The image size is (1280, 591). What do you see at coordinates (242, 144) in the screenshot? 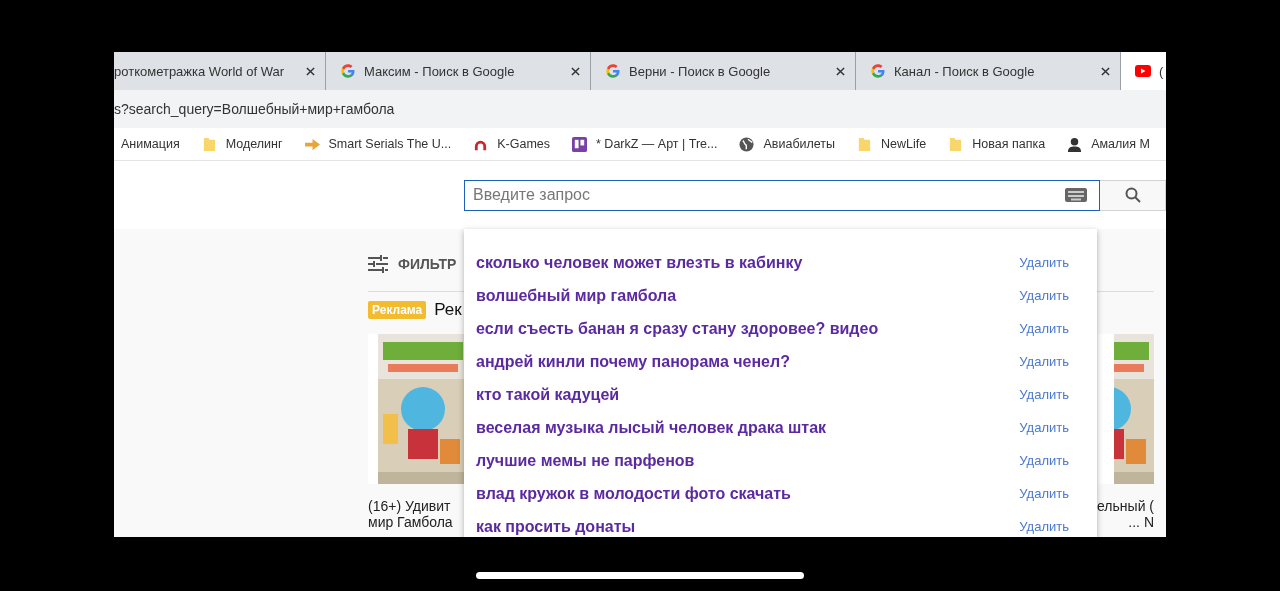
I see `bookmark: Моделинг` at bounding box center [242, 144].